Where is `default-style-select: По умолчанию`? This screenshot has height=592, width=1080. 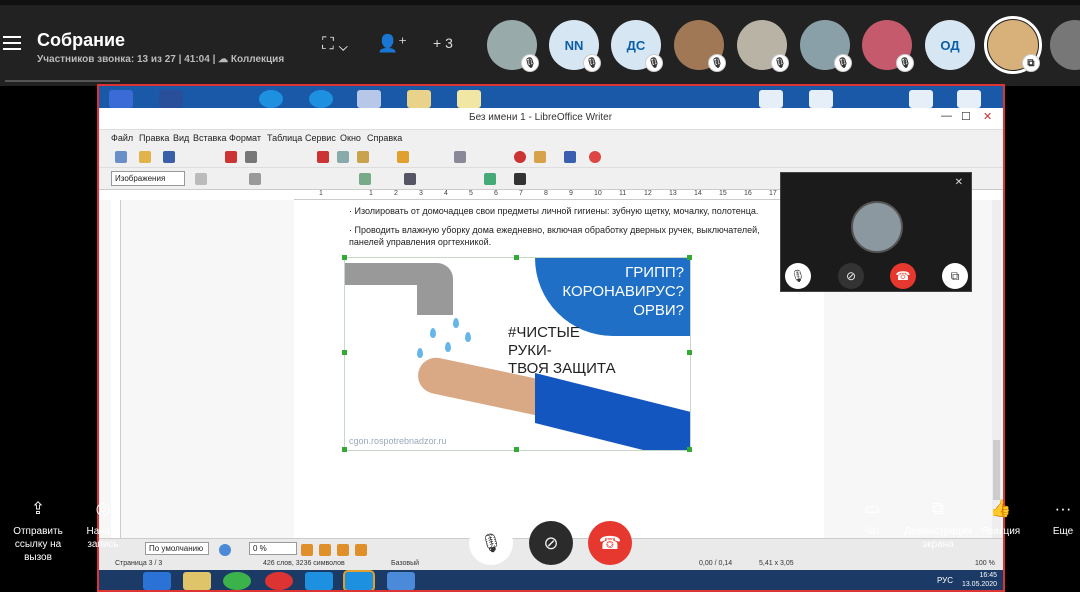 default-style-select: По умолчанию is located at coordinates (177, 548).